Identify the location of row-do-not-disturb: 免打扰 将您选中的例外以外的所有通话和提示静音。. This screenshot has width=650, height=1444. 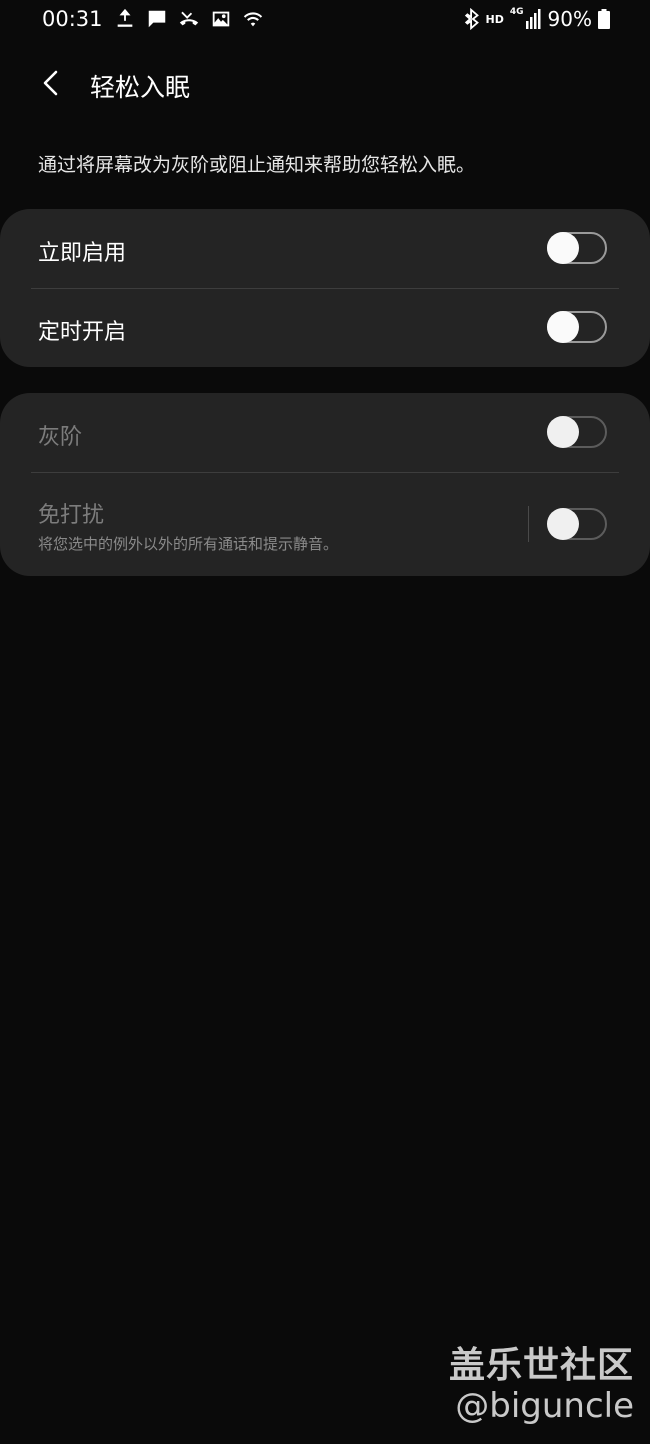
(325, 524).